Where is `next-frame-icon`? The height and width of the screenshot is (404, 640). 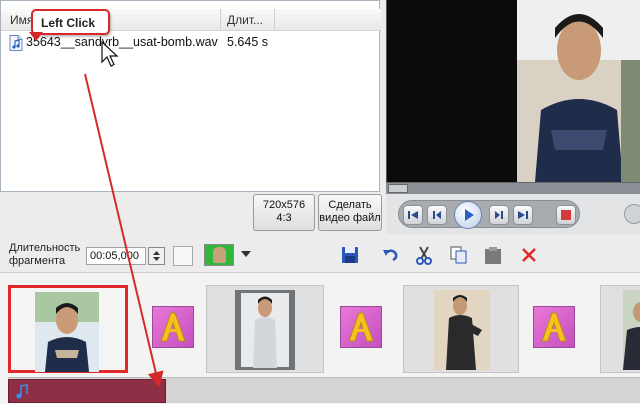
next-frame-icon is located at coordinates (499, 215).